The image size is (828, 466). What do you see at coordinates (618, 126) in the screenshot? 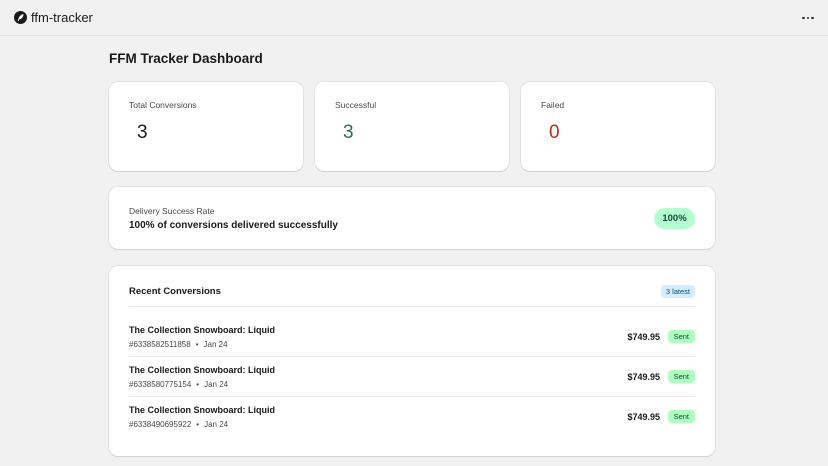
I see `failed-card: Failed 0` at bounding box center [618, 126].